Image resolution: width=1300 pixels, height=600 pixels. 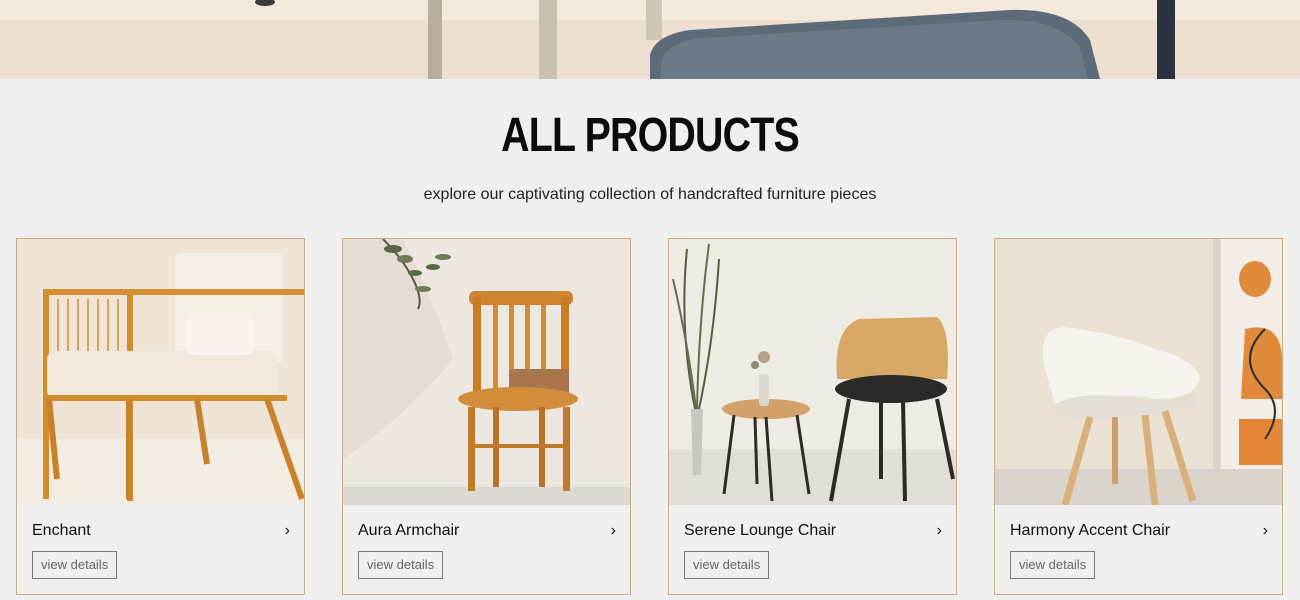 What do you see at coordinates (61, 531) in the screenshot?
I see `product-name: Enchant` at bounding box center [61, 531].